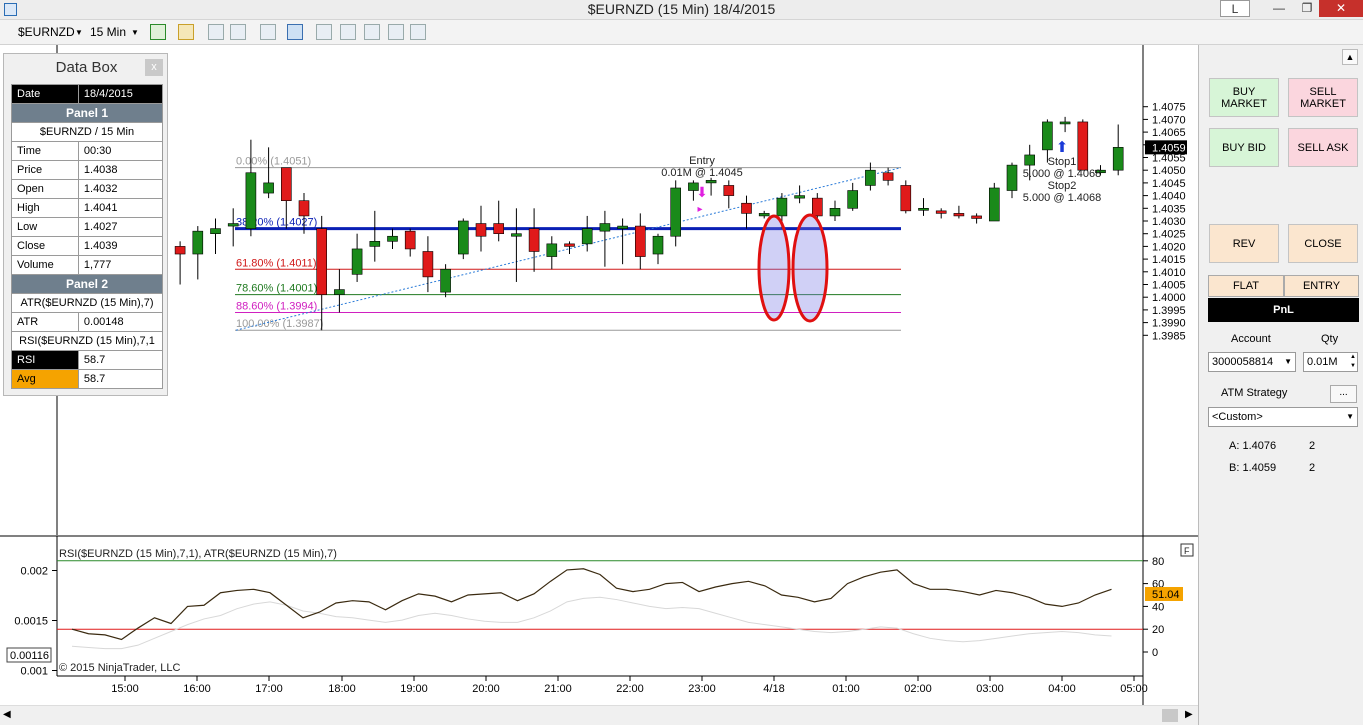  What do you see at coordinates (1307, 8) in the screenshot?
I see `maximize-button: ❐` at bounding box center [1307, 8].